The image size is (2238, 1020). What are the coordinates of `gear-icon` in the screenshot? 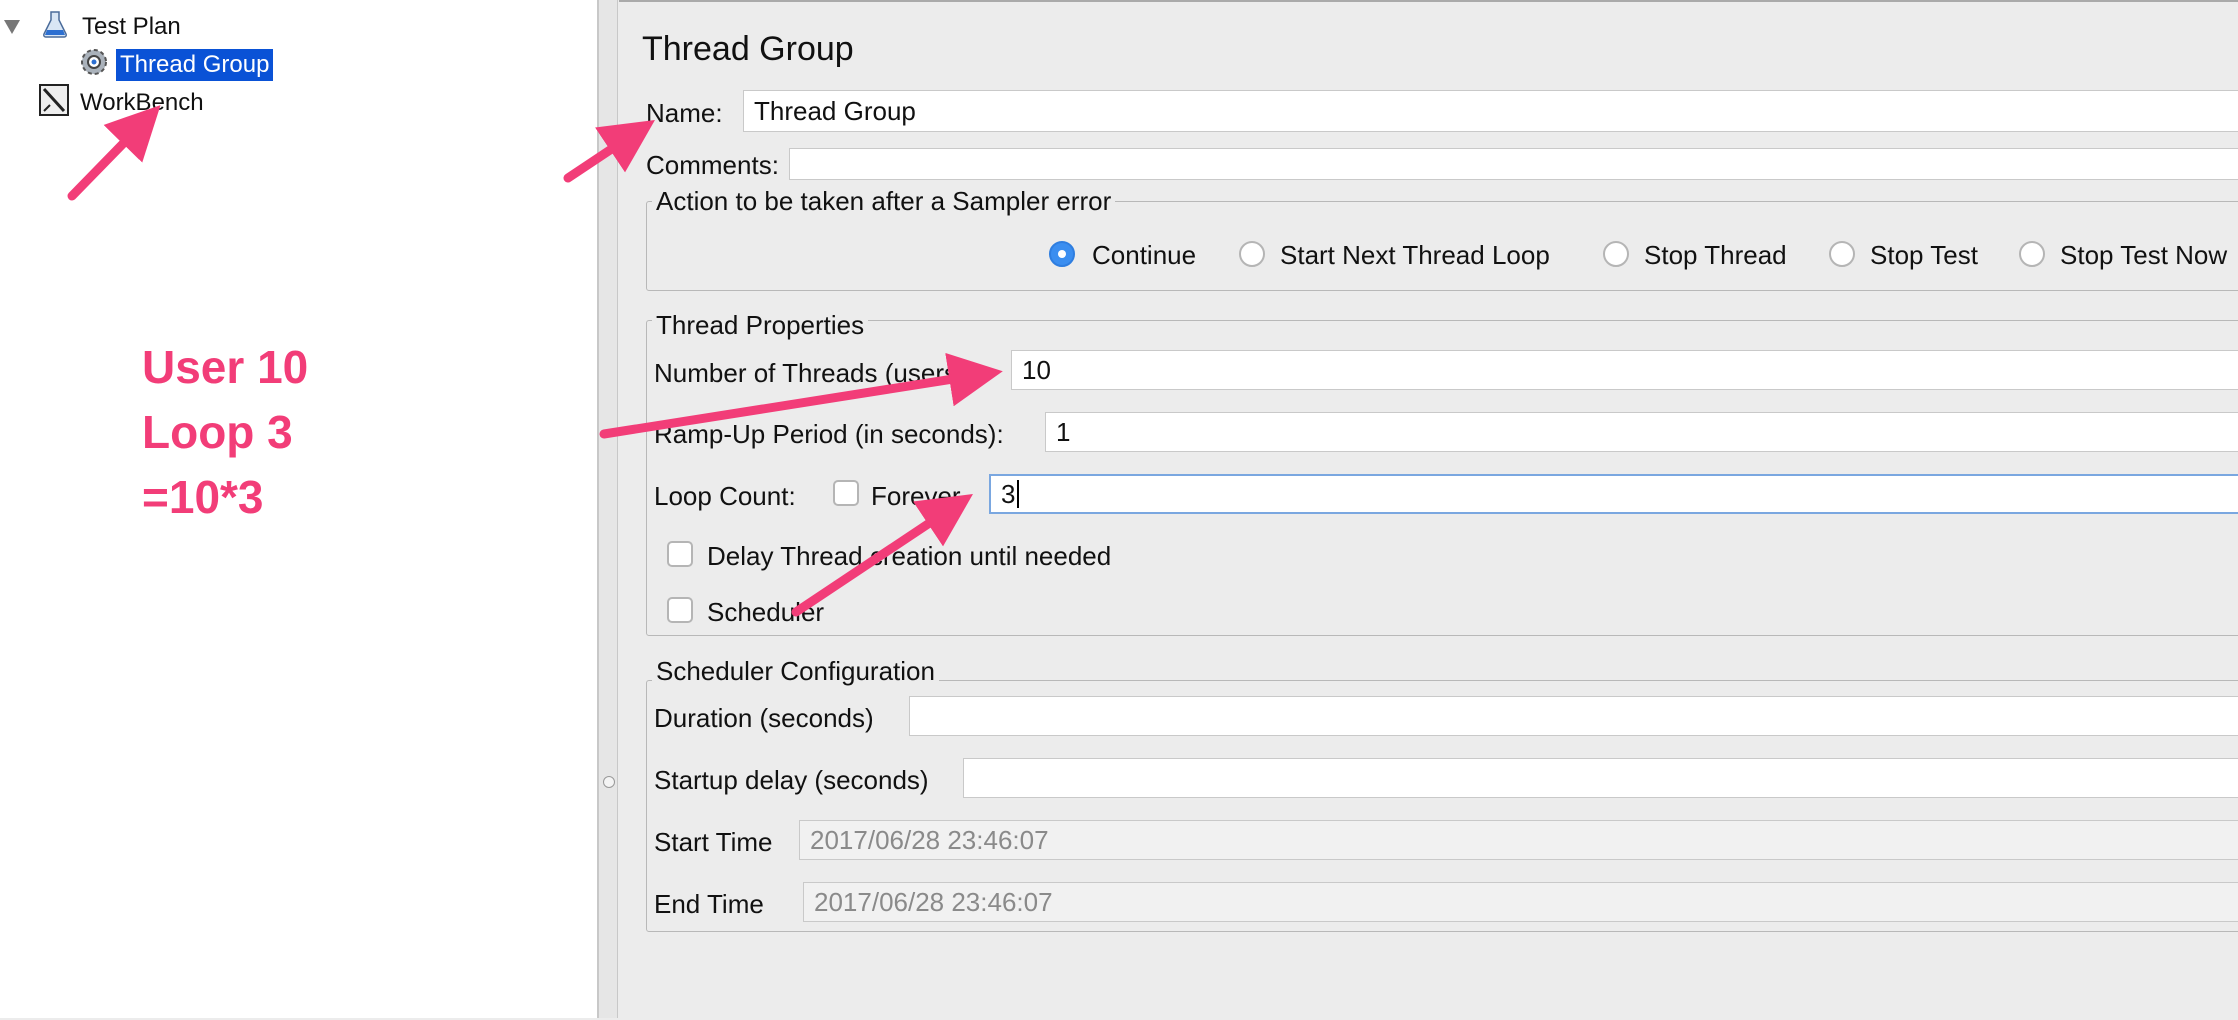 It's located at (94, 65).